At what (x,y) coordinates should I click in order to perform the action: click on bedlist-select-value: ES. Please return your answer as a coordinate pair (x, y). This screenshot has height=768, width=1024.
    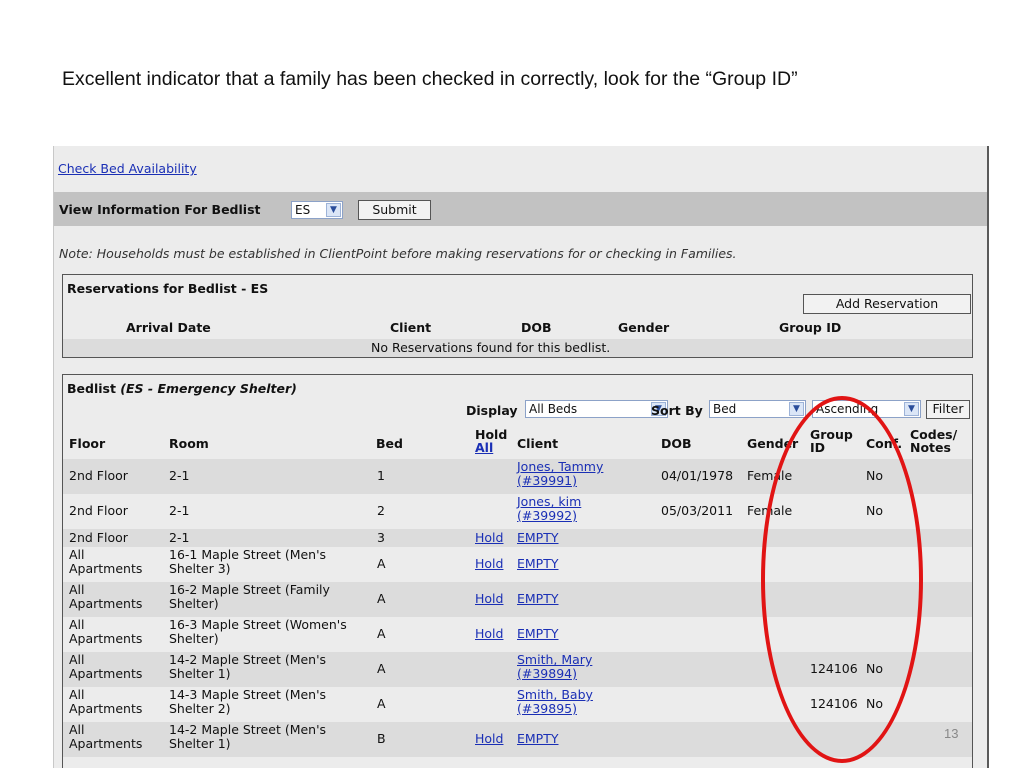
    Looking at the image, I should click on (303, 210).